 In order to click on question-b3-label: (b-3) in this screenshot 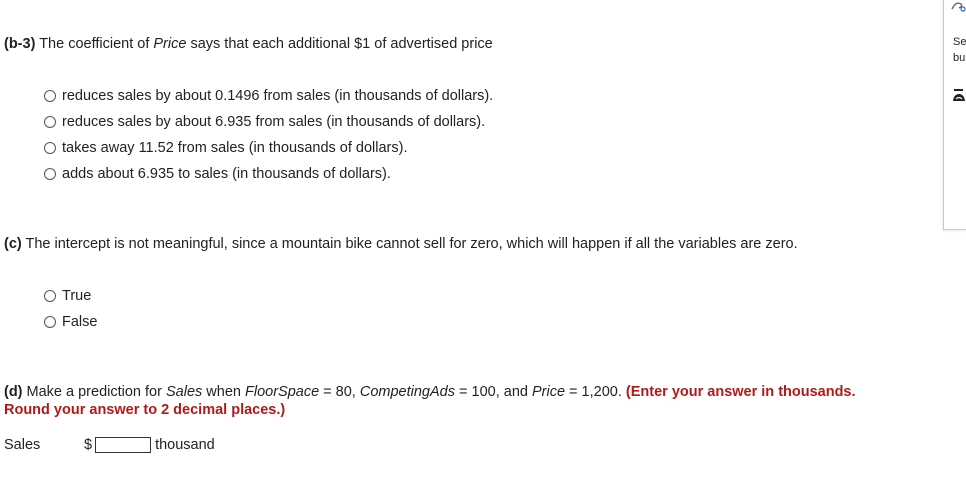, I will do `click(20, 44)`.